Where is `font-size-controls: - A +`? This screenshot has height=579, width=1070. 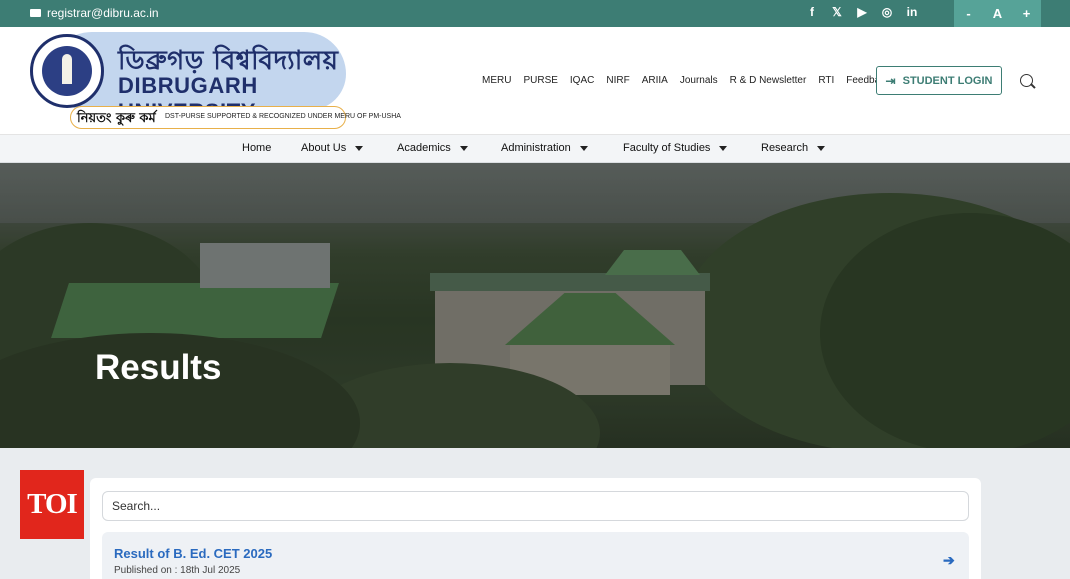 font-size-controls: - A + is located at coordinates (997, 13).